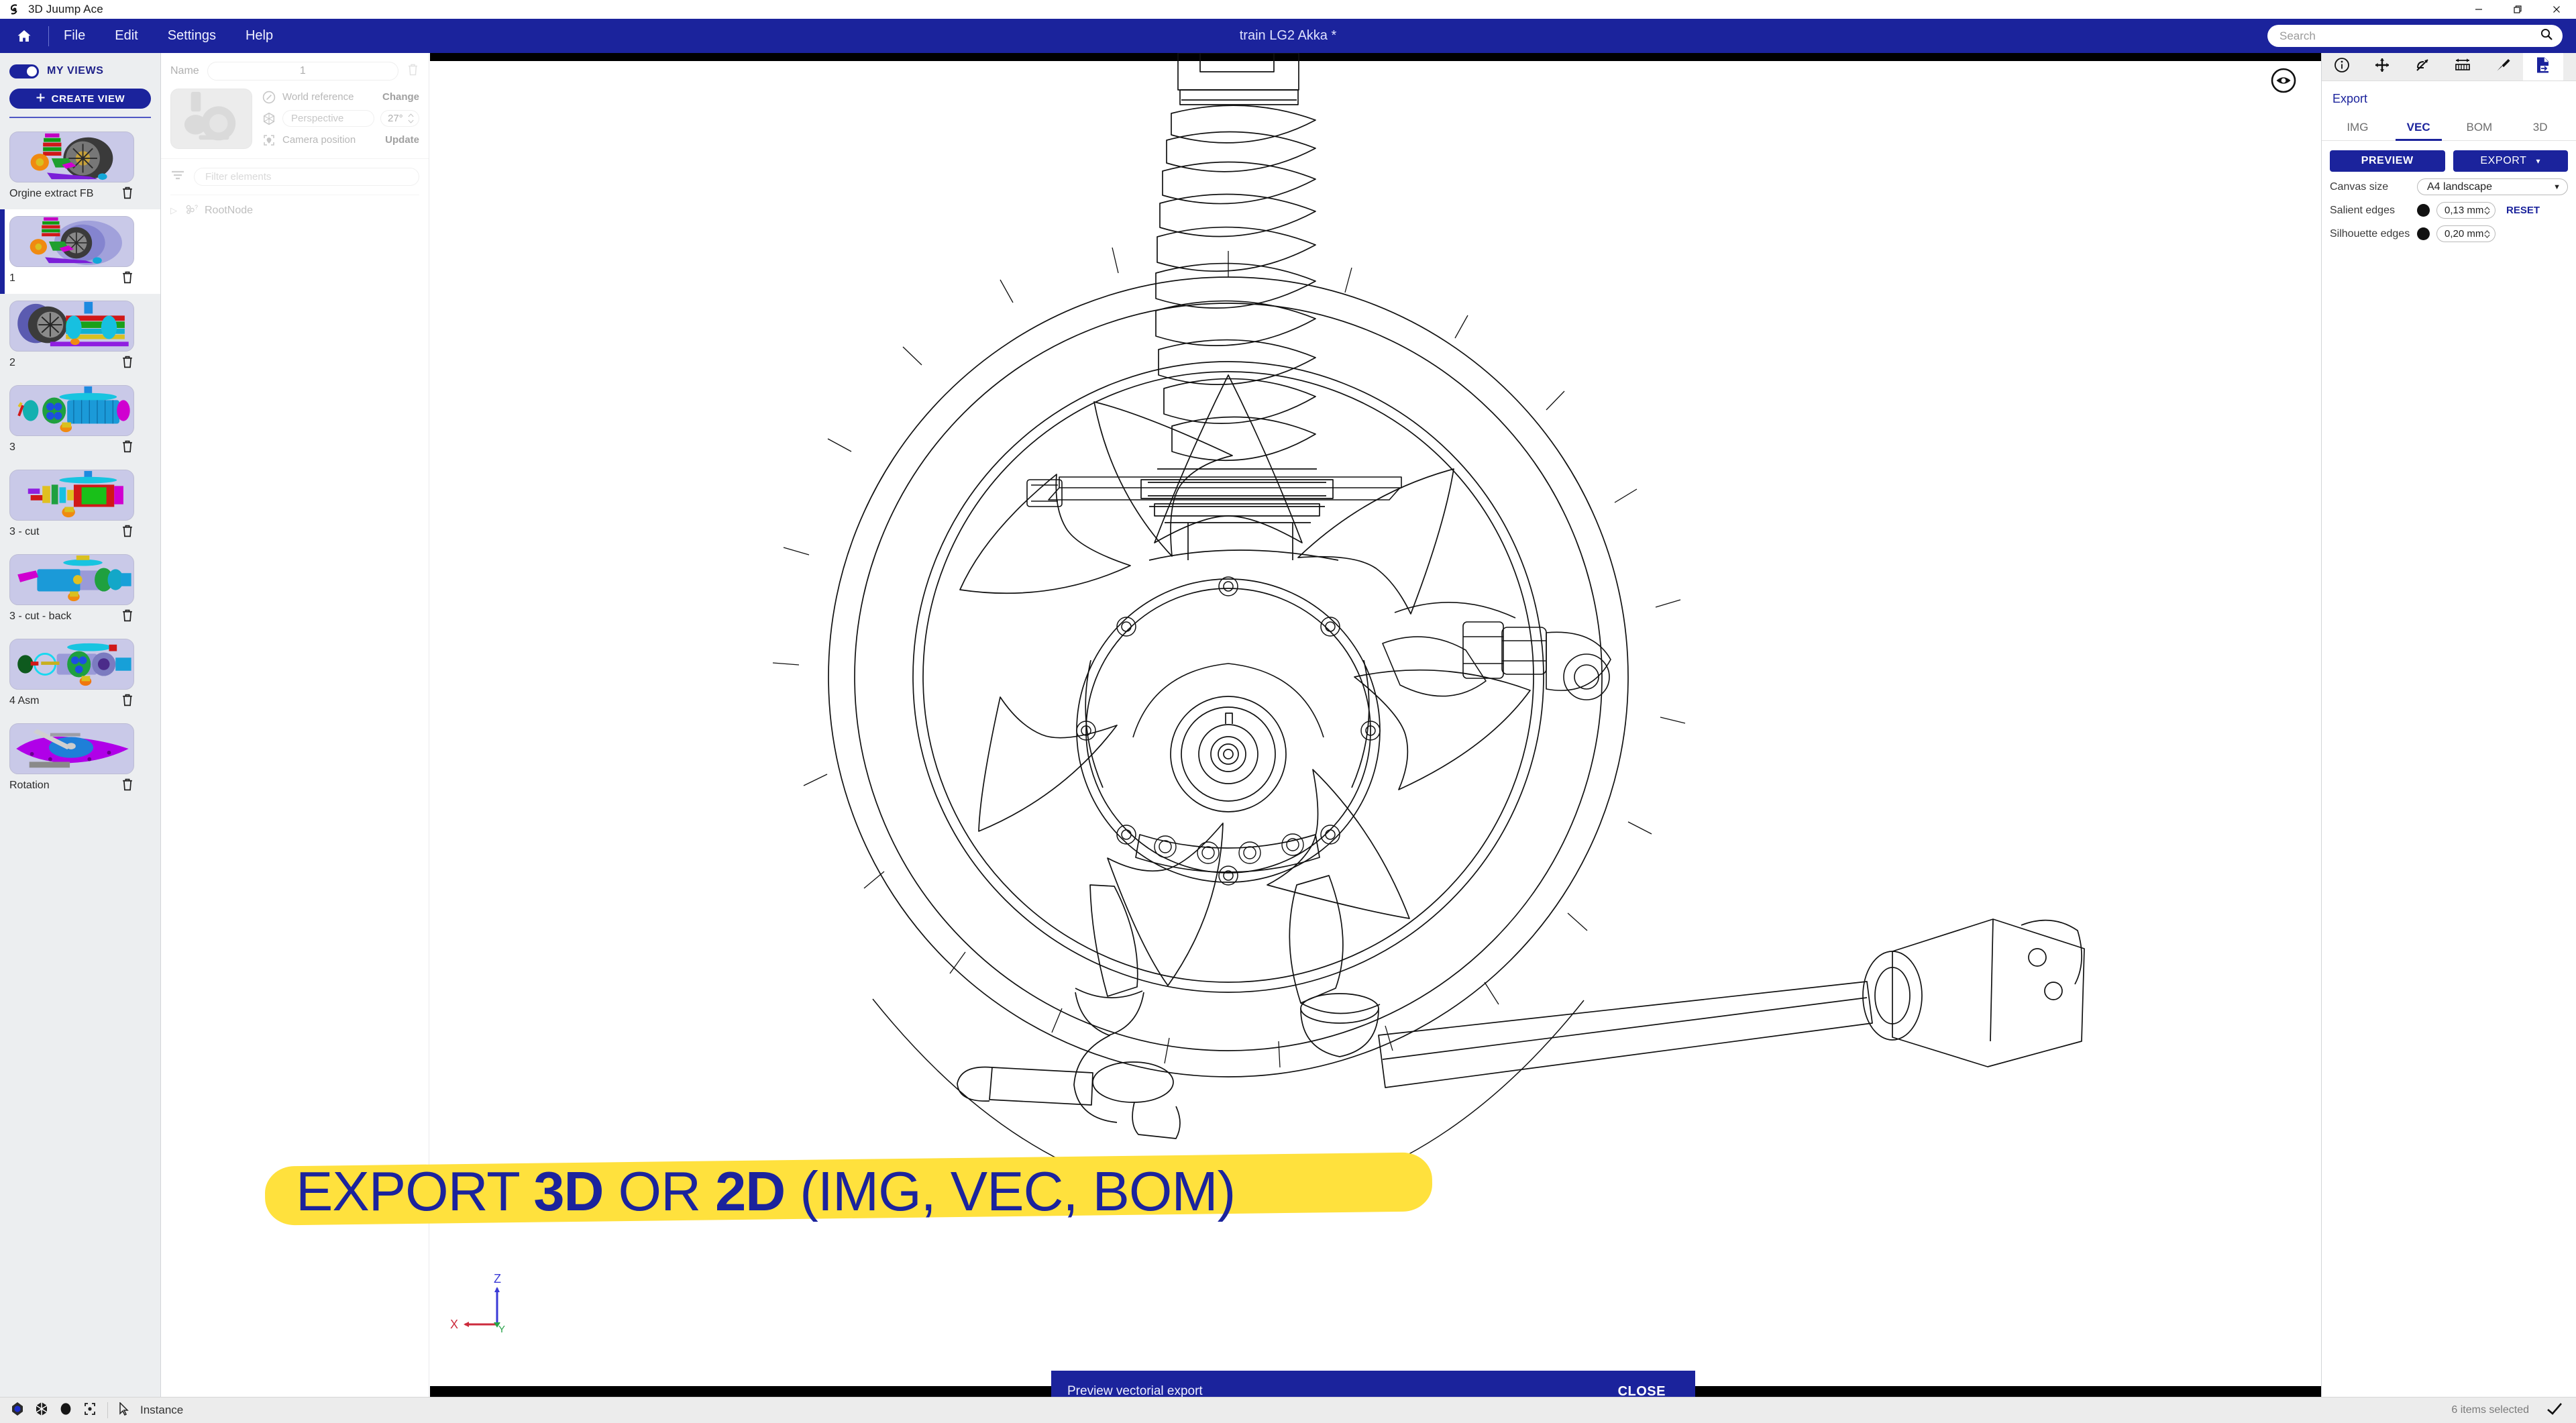 The height and width of the screenshot is (1423, 2576). I want to click on tree-row: ▷ ? RootNode, so click(294, 211).